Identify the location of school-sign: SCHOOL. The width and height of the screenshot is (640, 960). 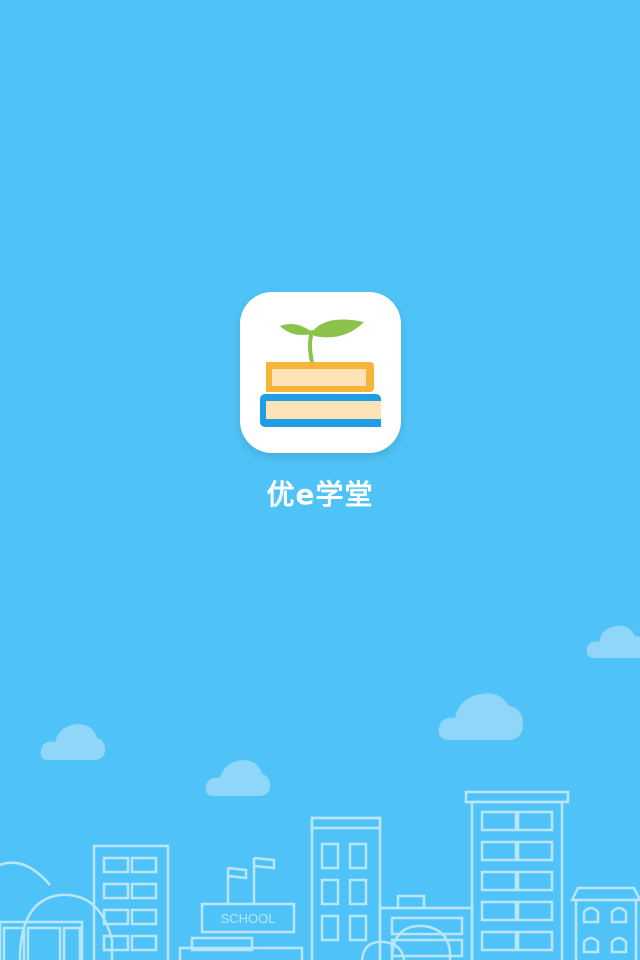
(248, 918).